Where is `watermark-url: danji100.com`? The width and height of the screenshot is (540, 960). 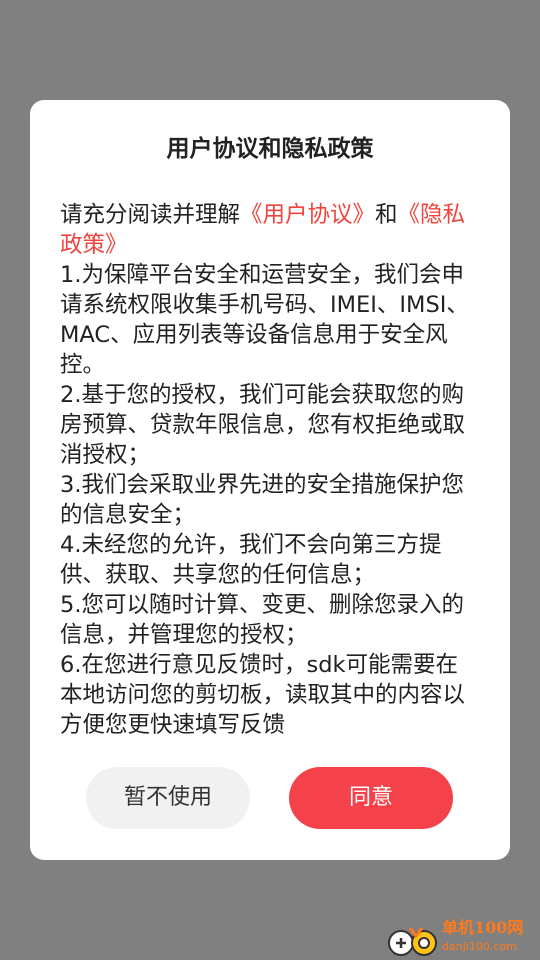
watermark-url: danji100.com is located at coordinates (479, 946).